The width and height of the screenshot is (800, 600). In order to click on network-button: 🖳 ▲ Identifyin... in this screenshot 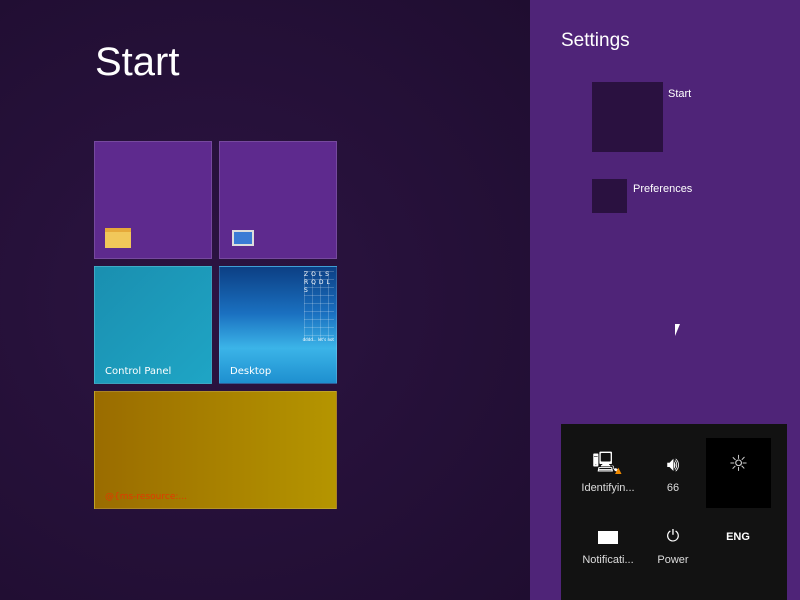, I will do `click(608, 473)`.